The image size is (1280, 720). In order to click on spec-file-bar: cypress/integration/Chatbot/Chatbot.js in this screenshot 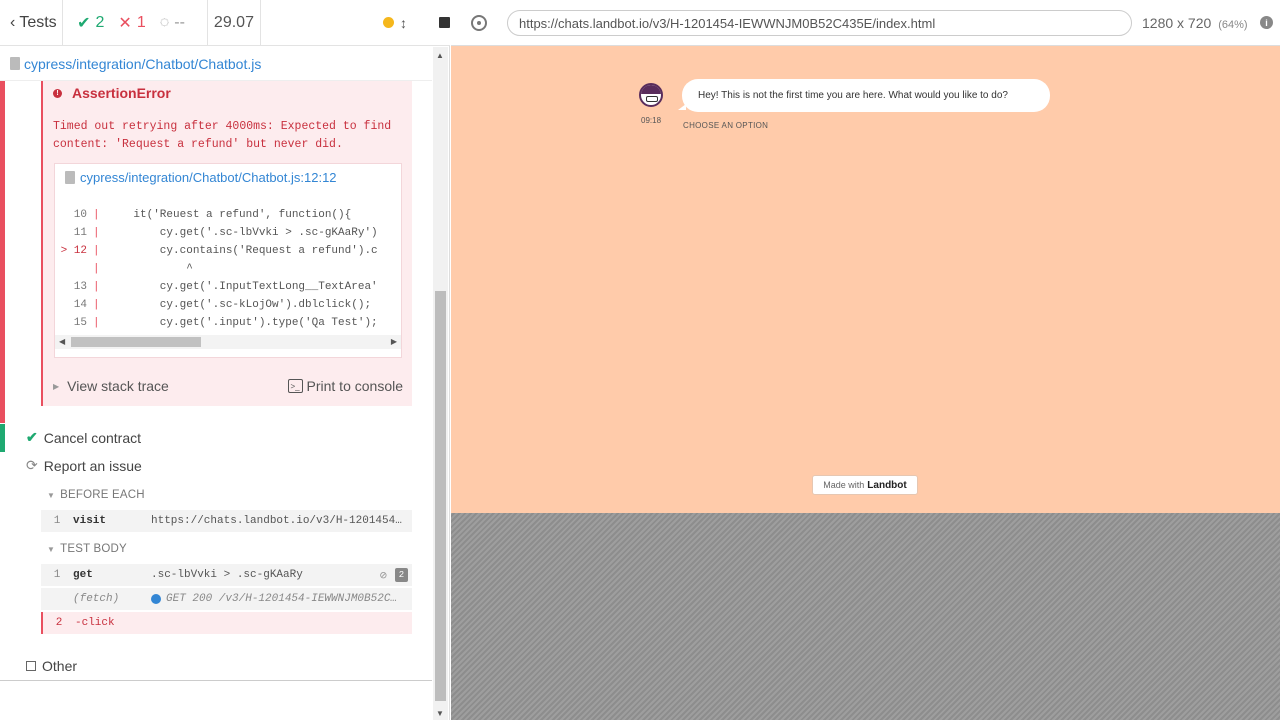, I will do `click(216, 64)`.